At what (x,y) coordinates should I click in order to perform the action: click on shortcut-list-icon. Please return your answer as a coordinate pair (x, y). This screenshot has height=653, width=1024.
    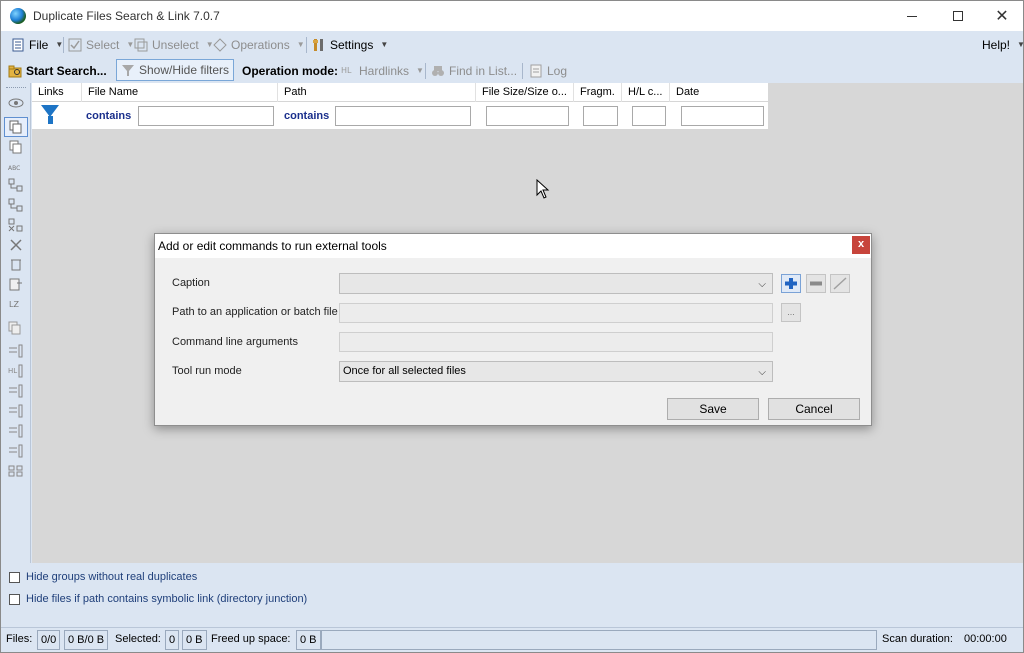
    Looking at the image, I should click on (16, 431).